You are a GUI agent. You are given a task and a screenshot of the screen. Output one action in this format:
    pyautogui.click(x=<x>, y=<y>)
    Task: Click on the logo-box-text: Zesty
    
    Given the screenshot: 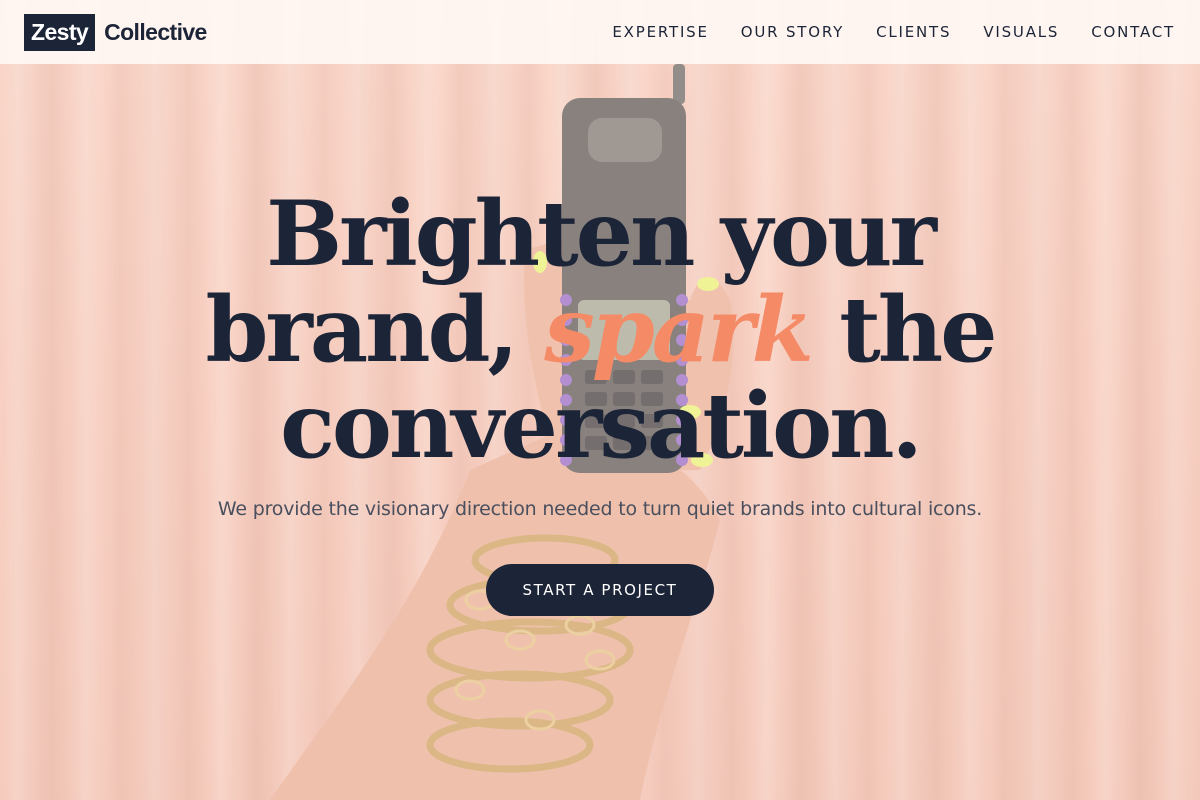 What is the action you would take?
    pyautogui.click(x=60, y=32)
    